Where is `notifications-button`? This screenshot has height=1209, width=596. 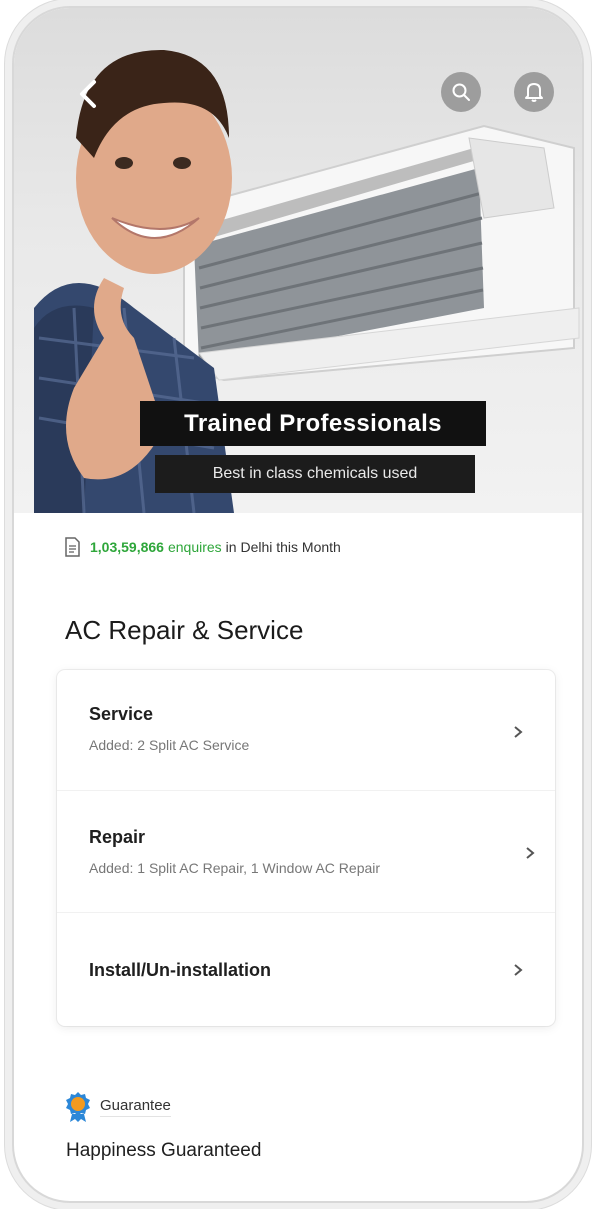 notifications-button is located at coordinates (534, 92).